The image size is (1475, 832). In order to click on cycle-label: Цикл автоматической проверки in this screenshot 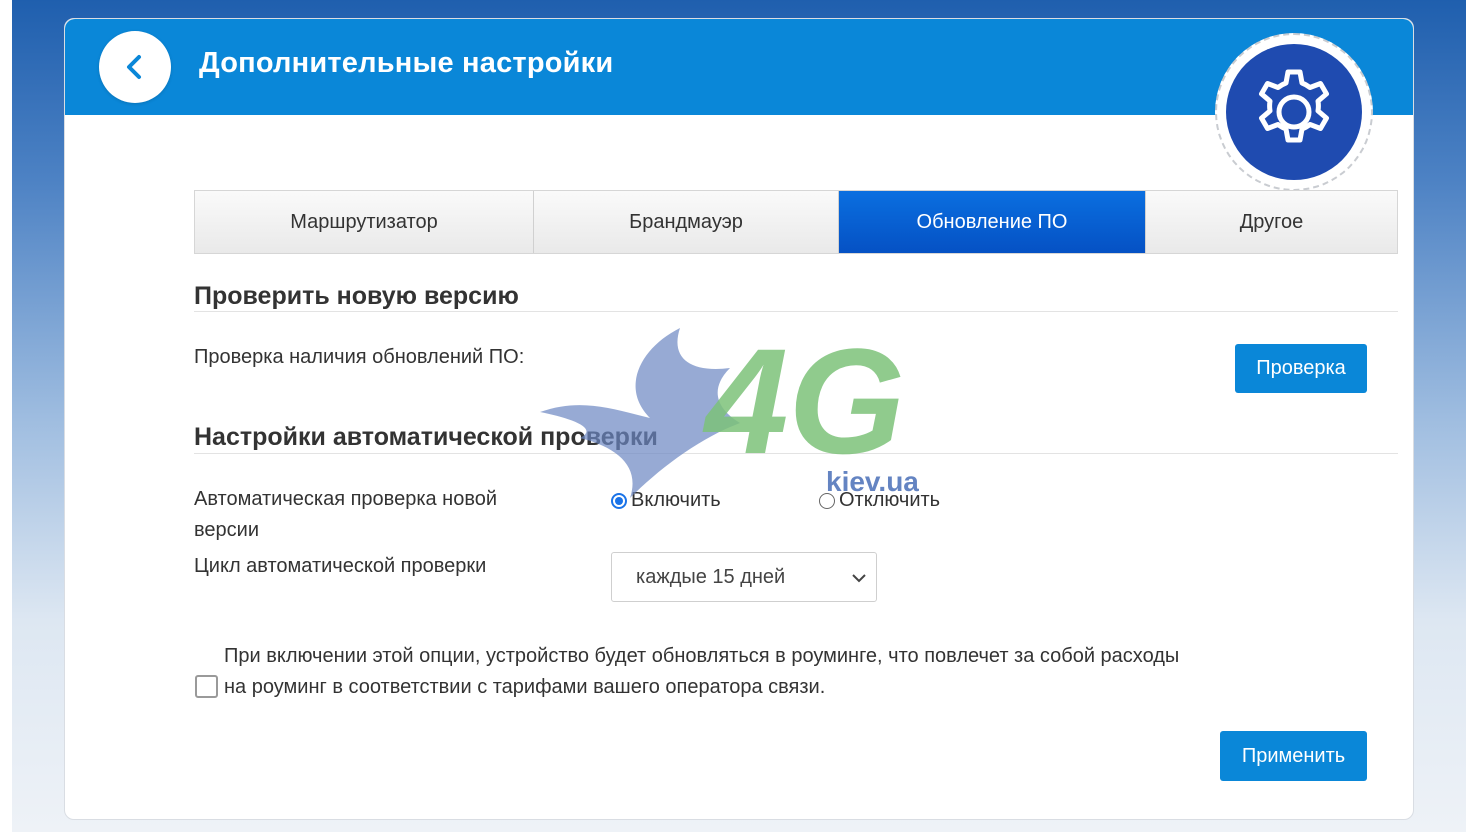, I will do `click(340, 566)`.